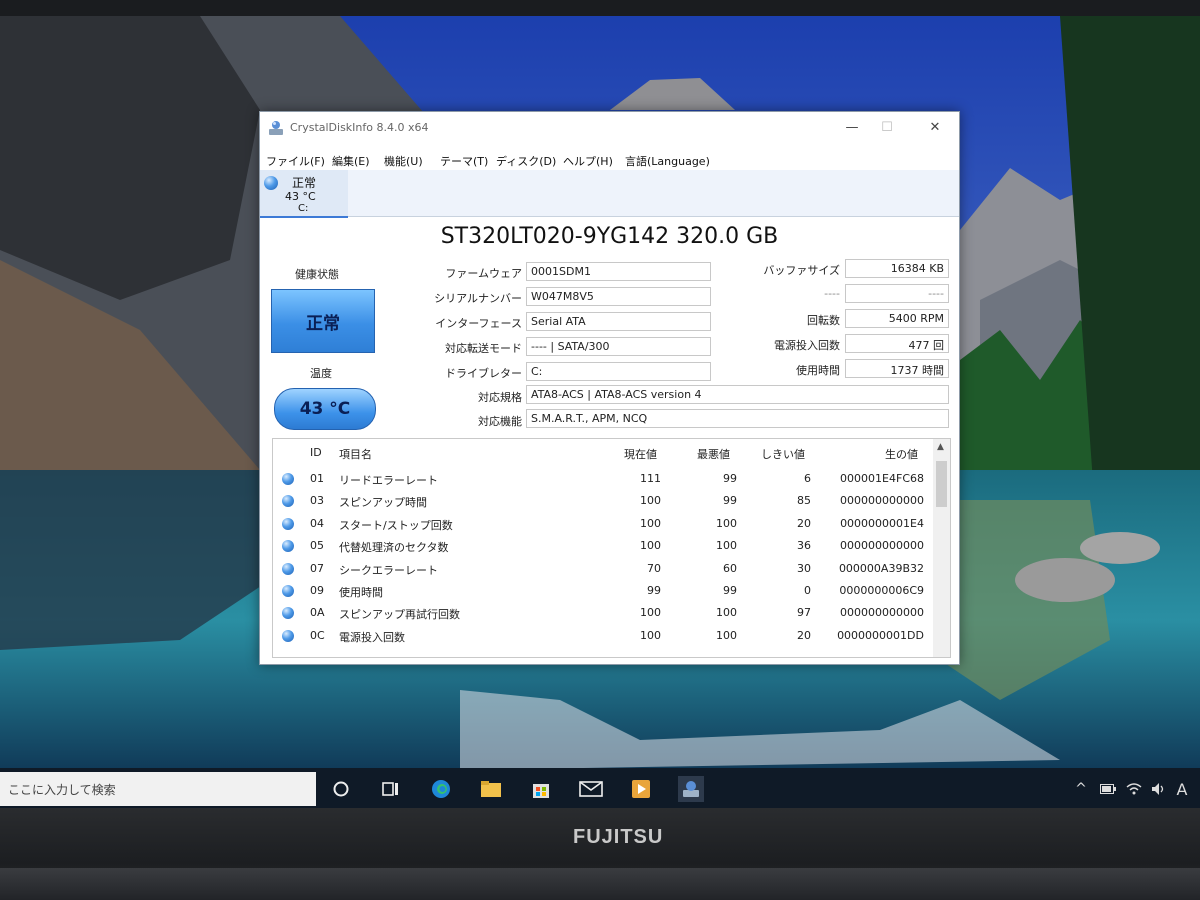  What do you see at coordinates (618, 271) in the screenshot?
I see `firmware-value: 0001SDM1` at bounding box center [618, 271].